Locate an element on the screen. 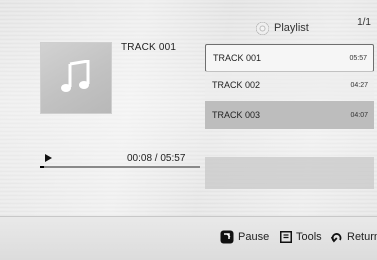 The height and width of the screenshot is (260, 377). music-note-icon is located at coordinates (75, 76).